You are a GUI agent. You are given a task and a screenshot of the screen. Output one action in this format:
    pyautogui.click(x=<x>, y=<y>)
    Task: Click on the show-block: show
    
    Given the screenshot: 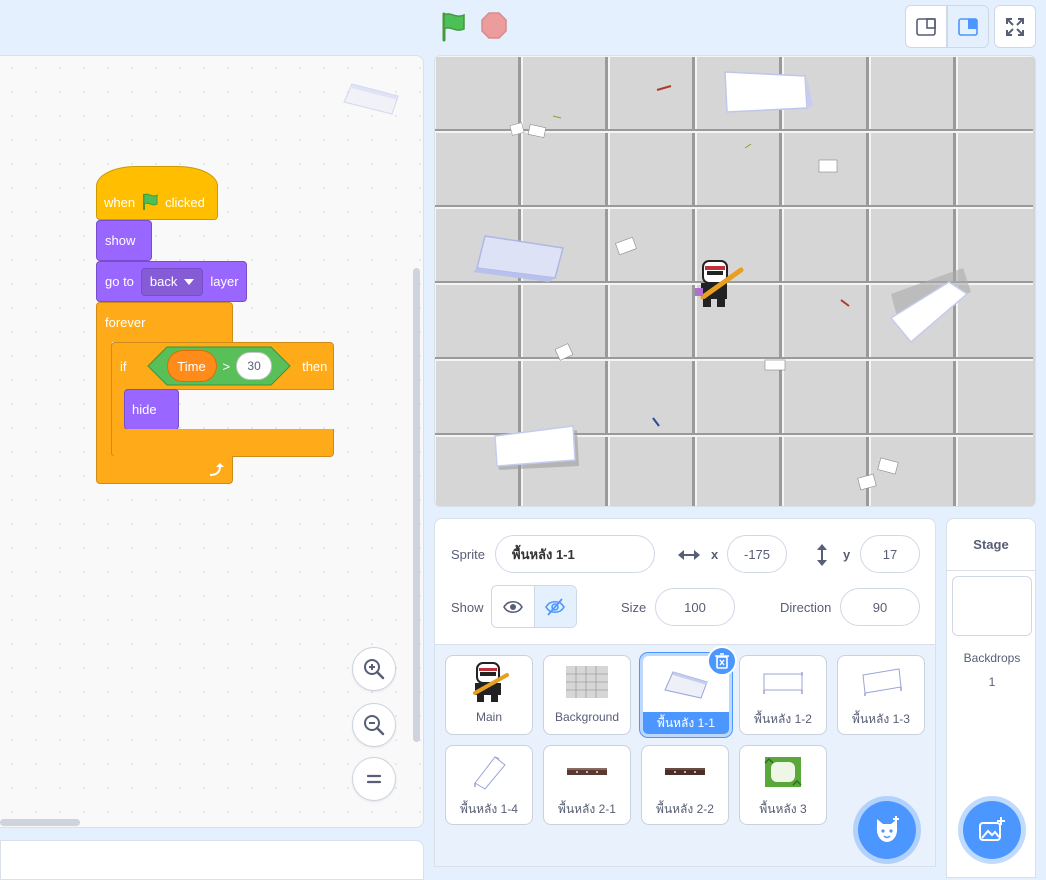 What is the action you would take?
    pyautogui.click(x=124, y=240)
    